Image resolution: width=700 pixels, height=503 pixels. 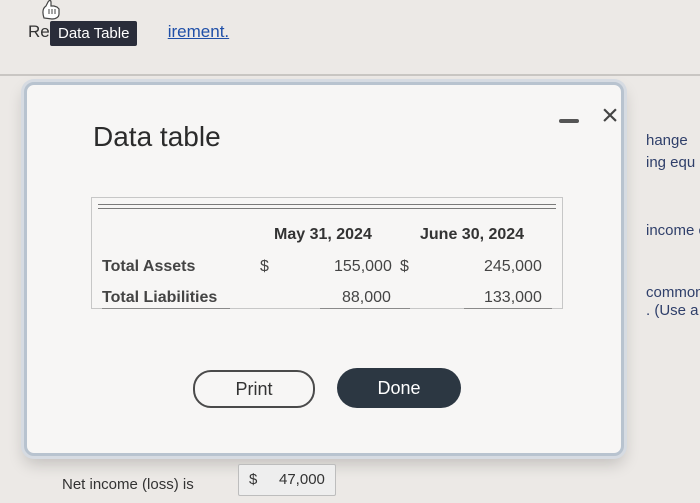 I want to click on cell-liabilities-may: 88,000, so click(x=366, y=297).